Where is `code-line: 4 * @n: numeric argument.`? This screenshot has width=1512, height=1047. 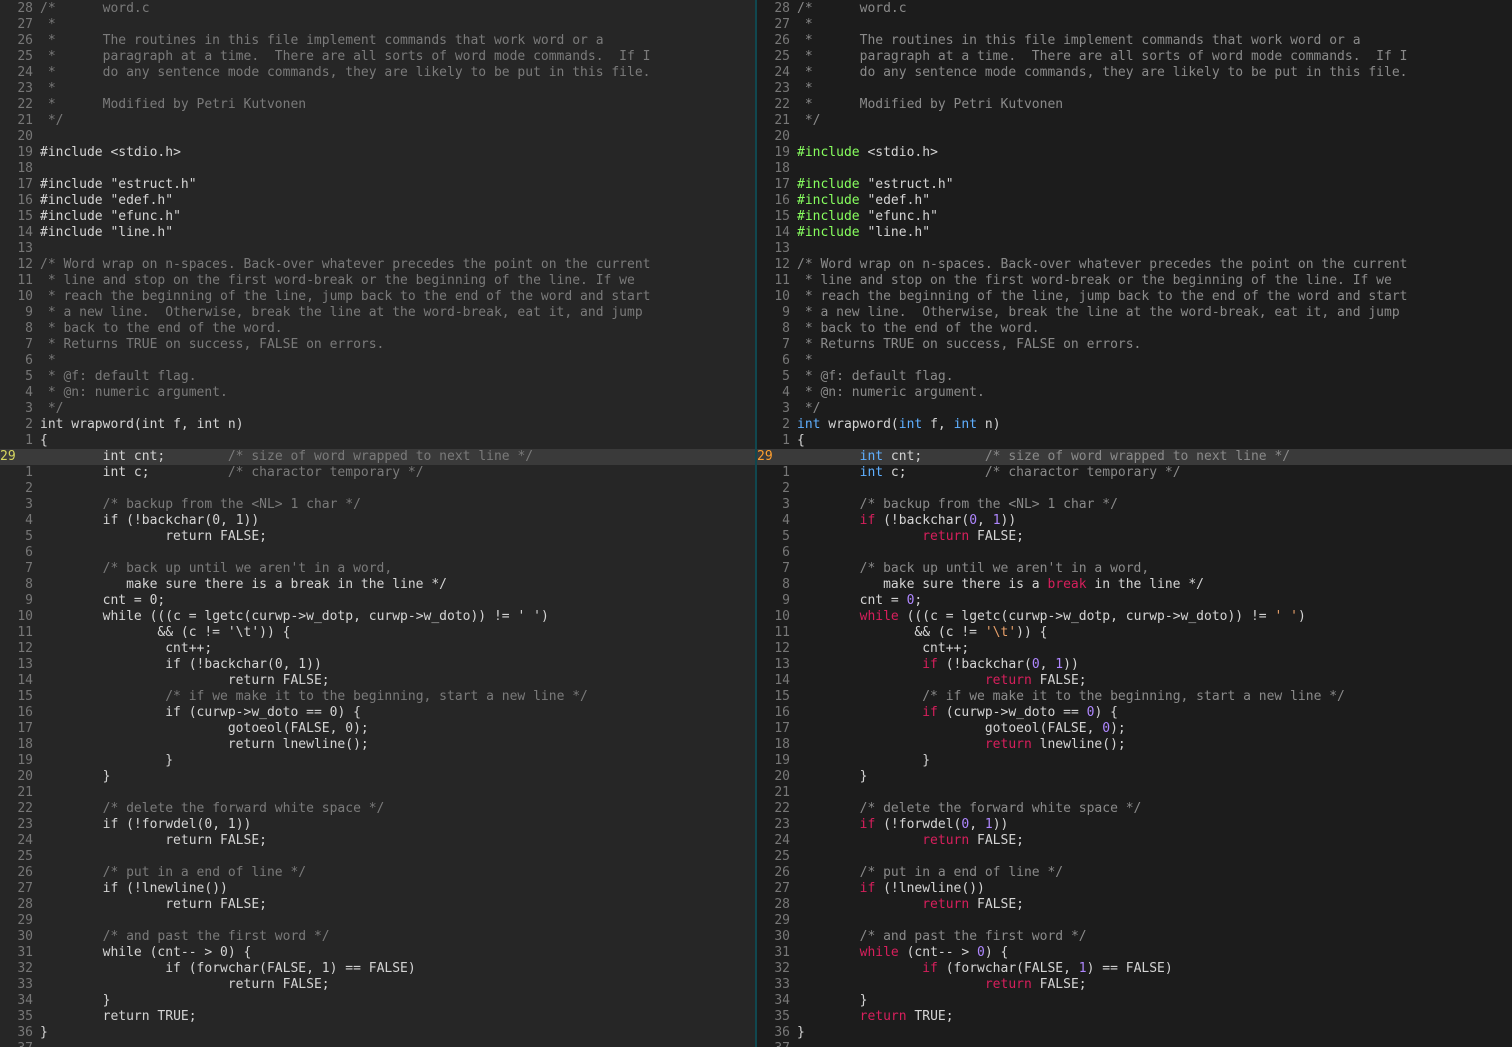 code-line: 4 * @n: numeric argument. is located at coordinates (378, 393).